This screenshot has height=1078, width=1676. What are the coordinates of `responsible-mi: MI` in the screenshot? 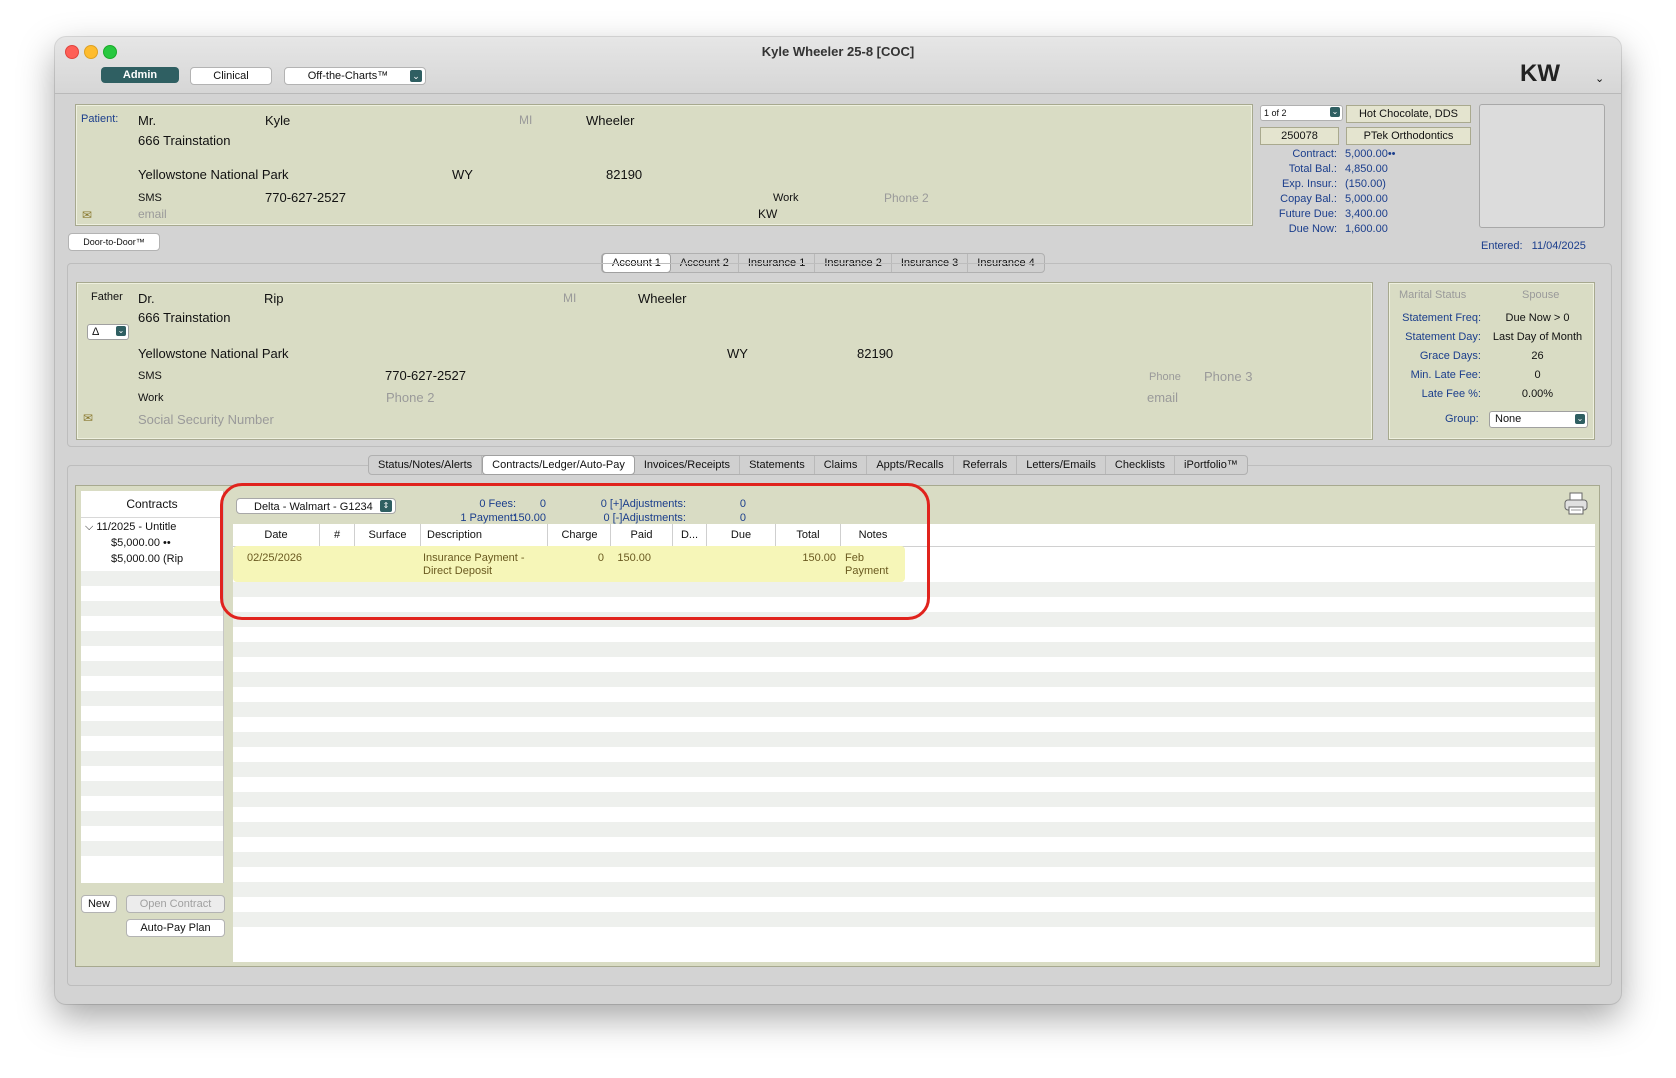 It's located at (569, 298).